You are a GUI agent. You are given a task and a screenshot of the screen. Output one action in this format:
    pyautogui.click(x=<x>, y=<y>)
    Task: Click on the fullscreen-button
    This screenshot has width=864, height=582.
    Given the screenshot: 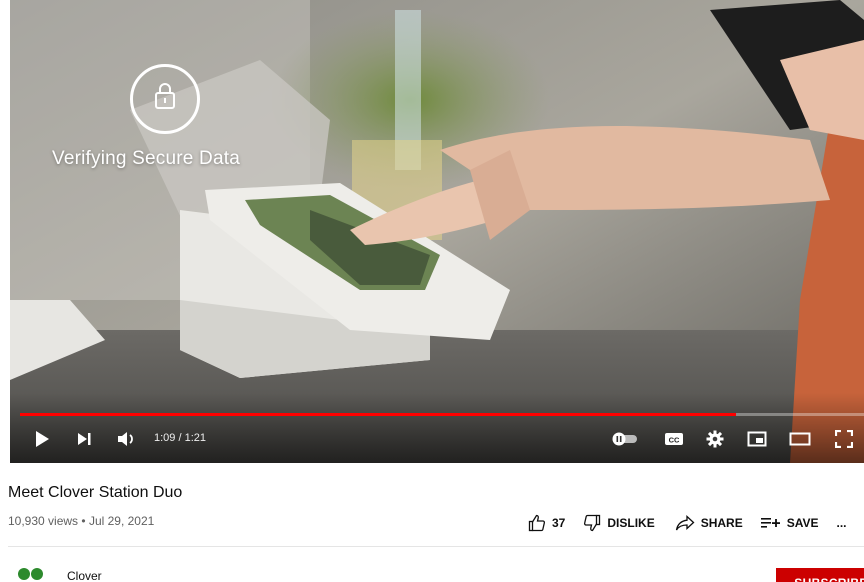 What is the action you would take?
    pyautogui.click(x=844, y=439)
    